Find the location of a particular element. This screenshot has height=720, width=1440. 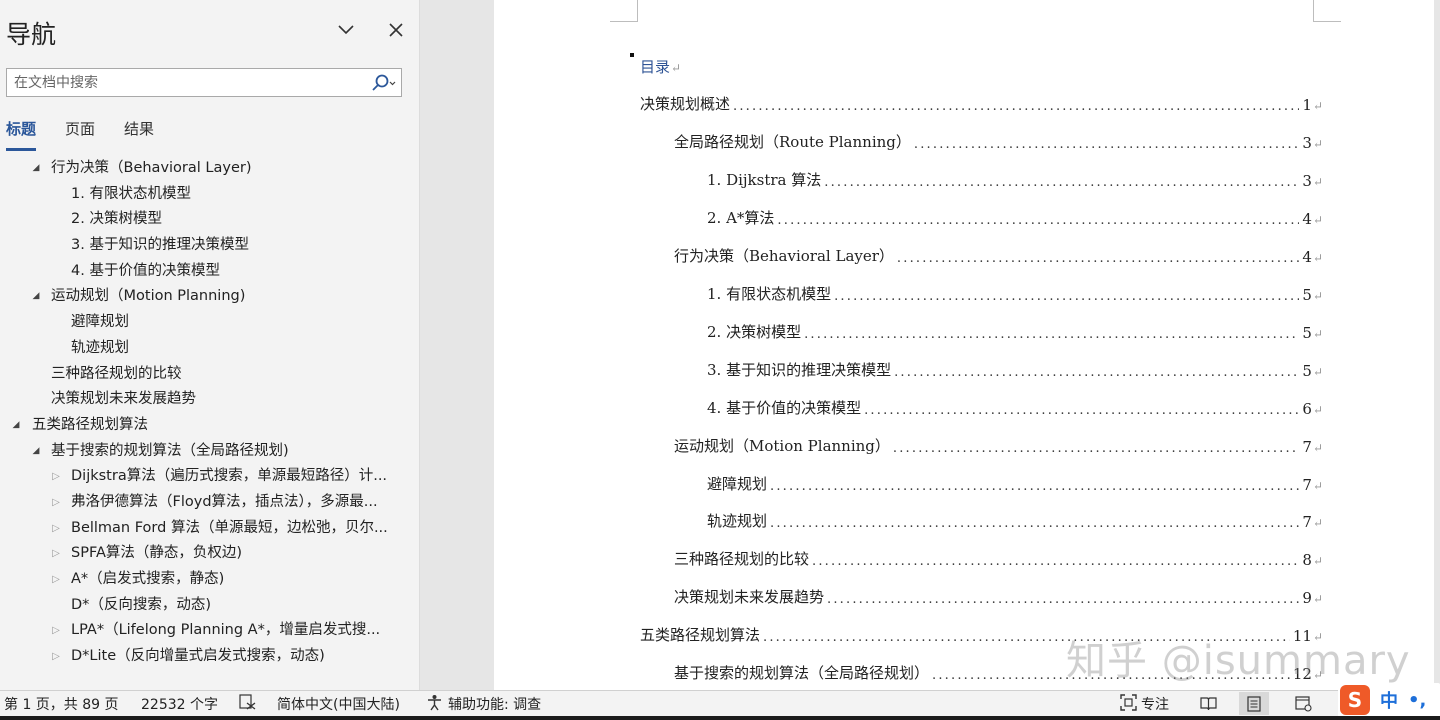

nav-heading-label: 行为决策（Behavioral Layer) is located at coordinates (151, 168).